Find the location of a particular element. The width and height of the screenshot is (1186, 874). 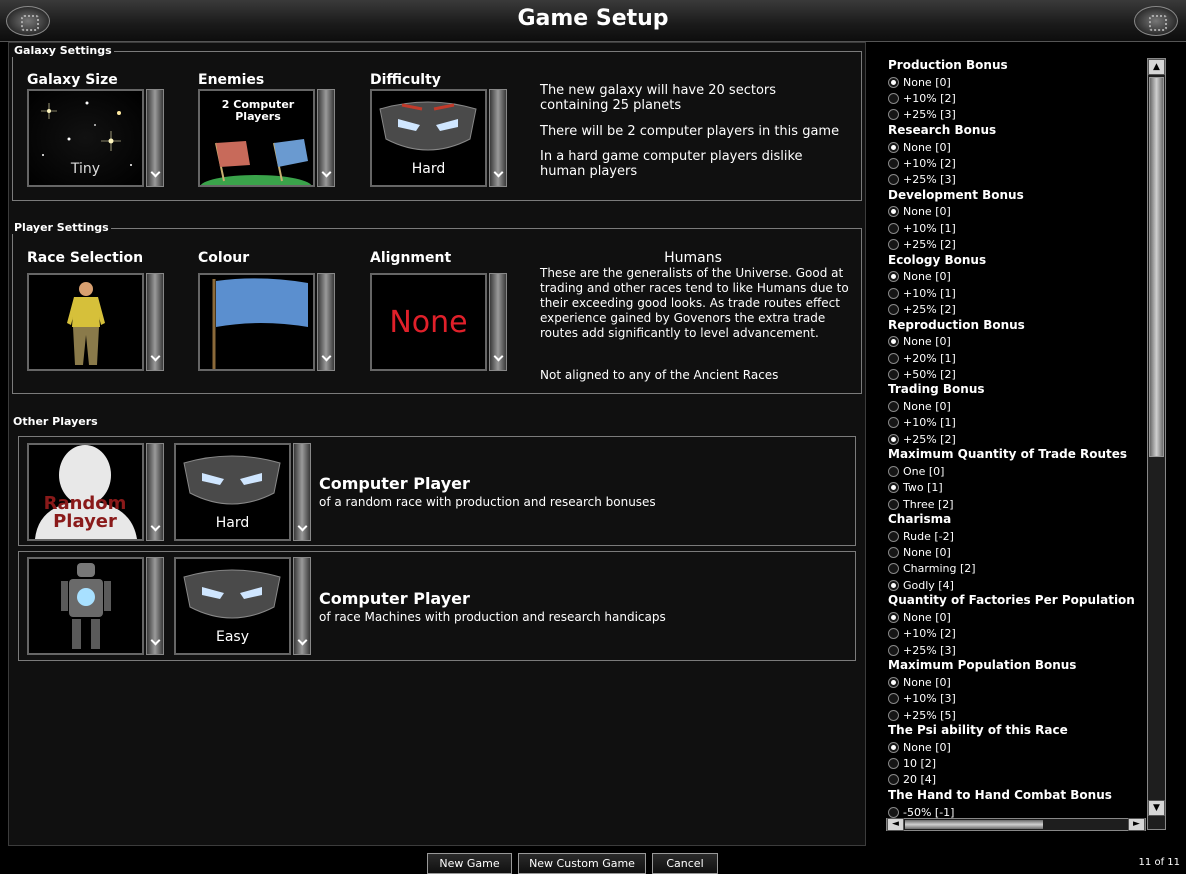

enemies-dropdown is located at coordinates (326, 138).